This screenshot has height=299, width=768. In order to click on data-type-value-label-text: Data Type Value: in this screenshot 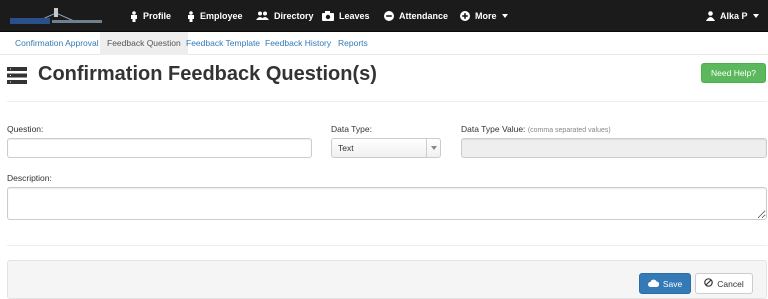, I will do `click(493, 129)`.